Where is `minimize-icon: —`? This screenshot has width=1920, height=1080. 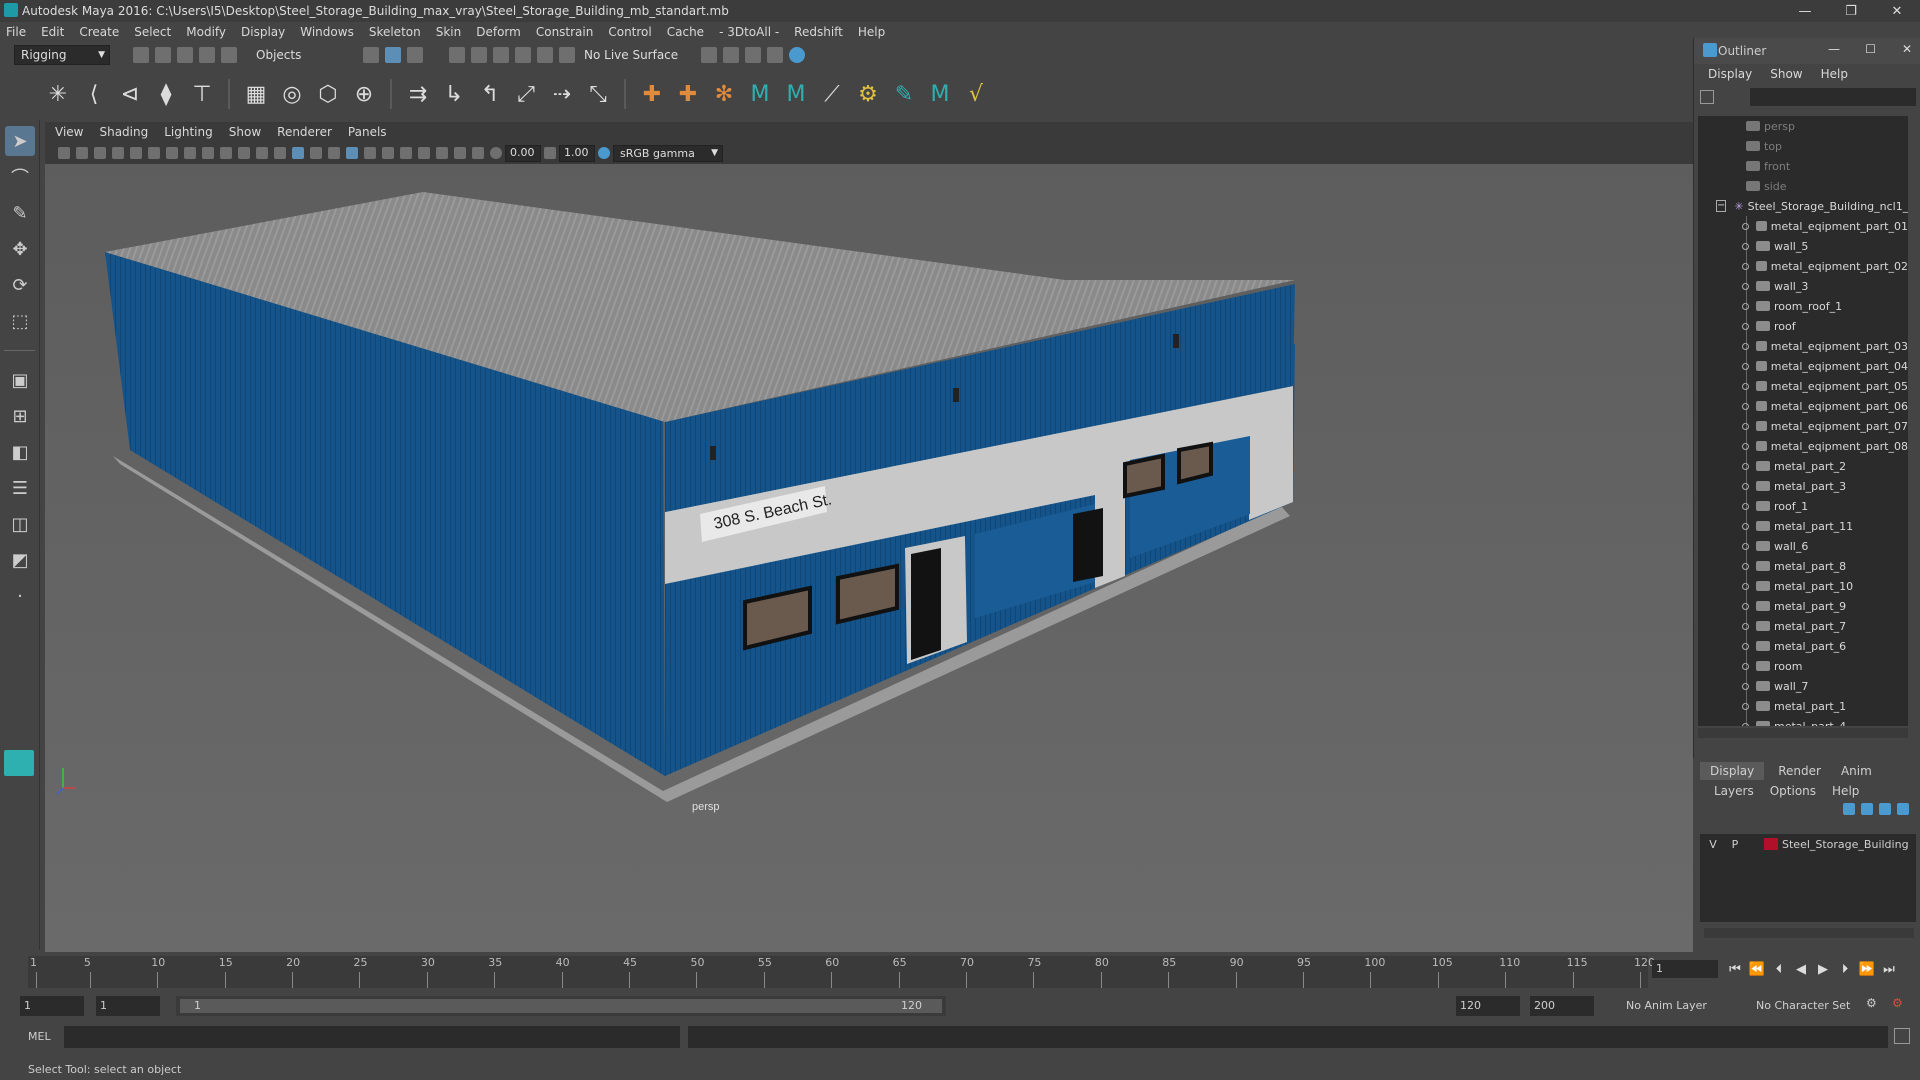 minimize-icon: — is located at coordinates (1805, 11).